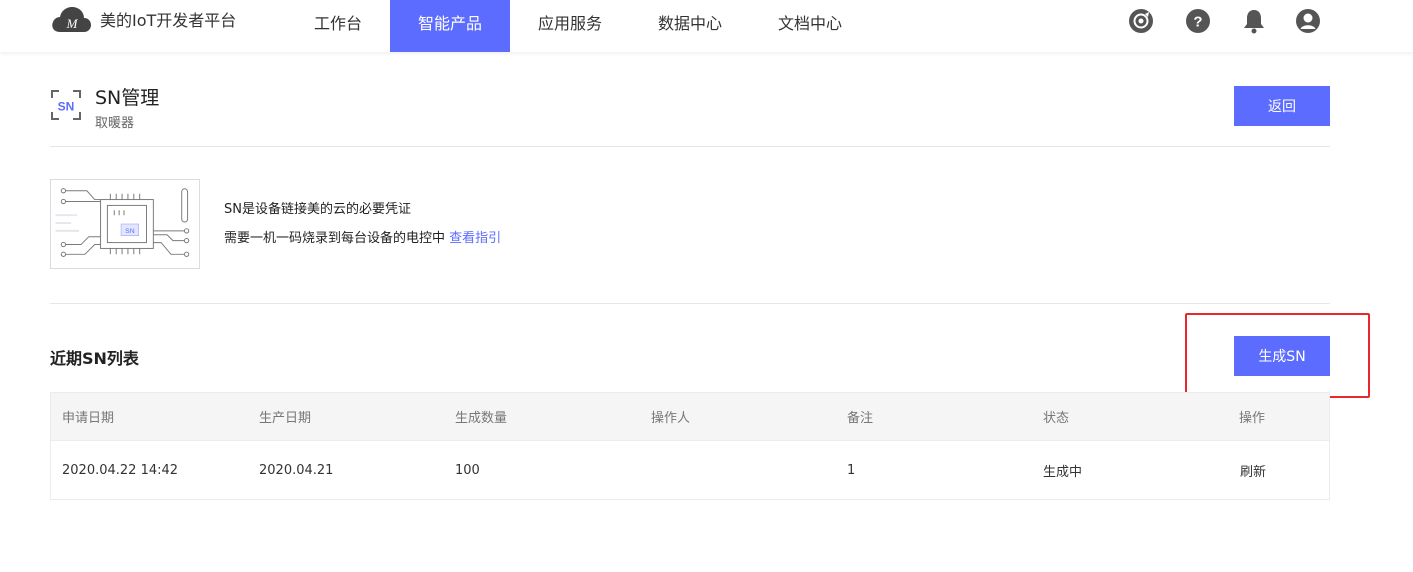 The height and width of the screenshot is (572, 1413). What do you see at coordinates (1252, 418) in the screenshot?
I see `column-header: 操作` at bounding box center [1252, 418].